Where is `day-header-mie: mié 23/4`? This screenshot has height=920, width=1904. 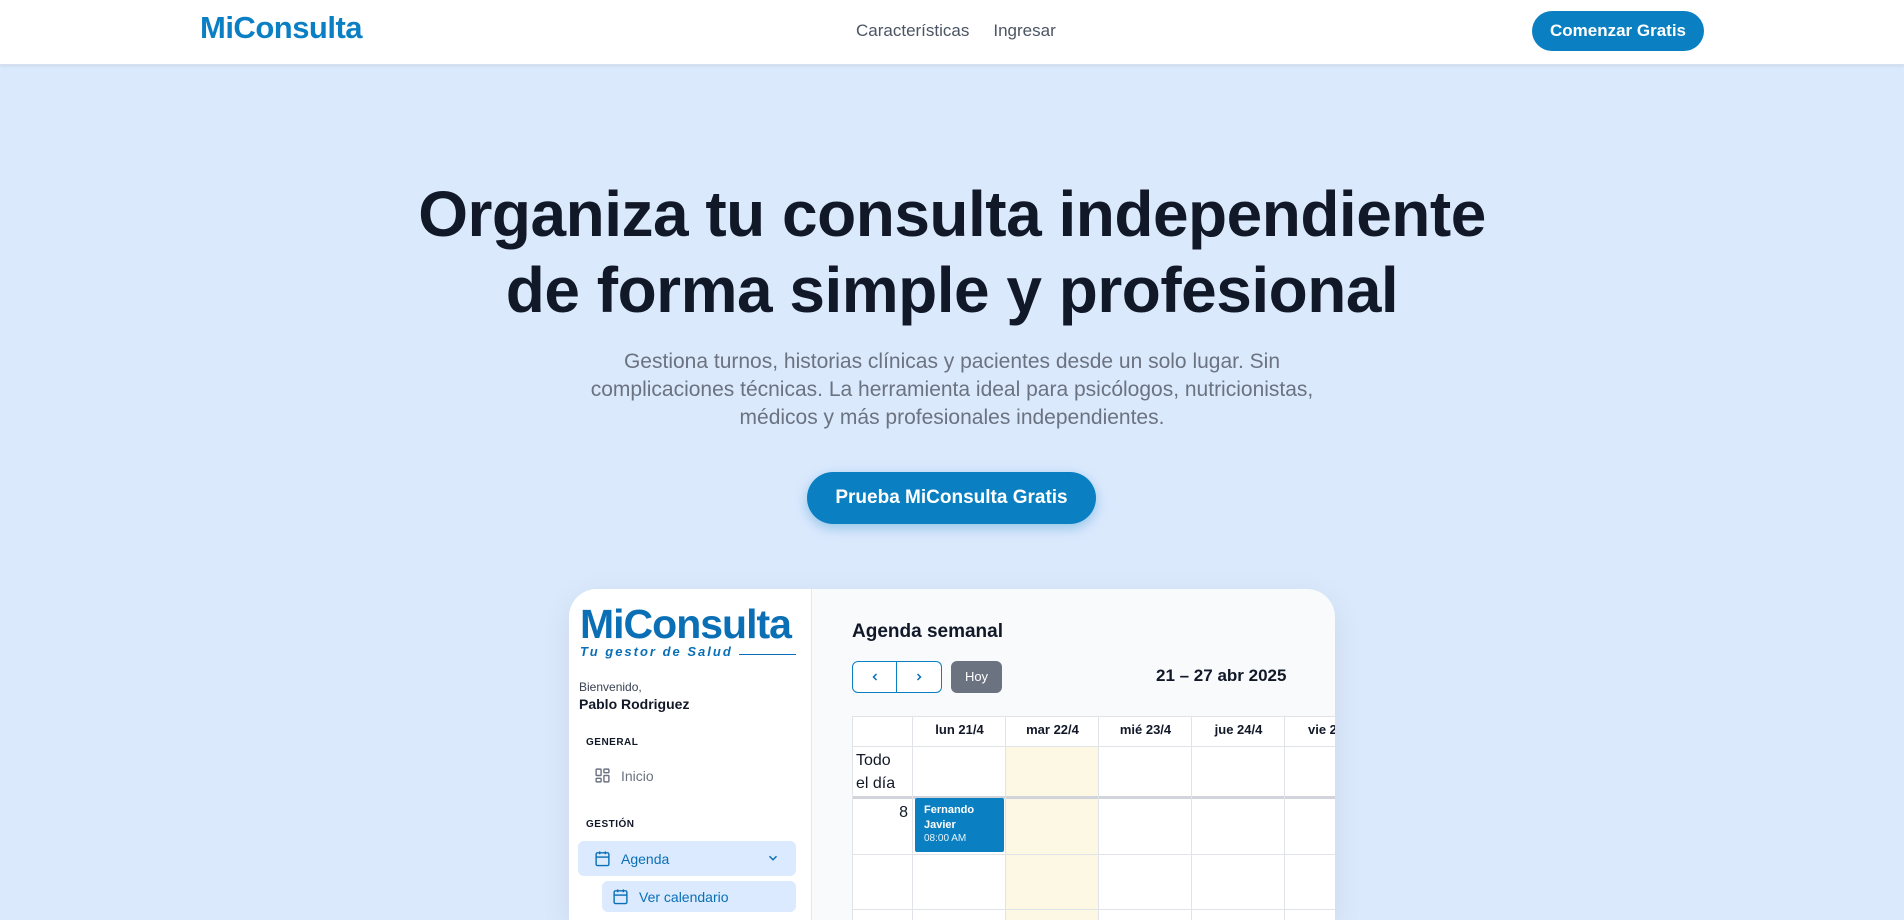
day-header-mie: mié 23/4 is located at coordinates (1145, 729).